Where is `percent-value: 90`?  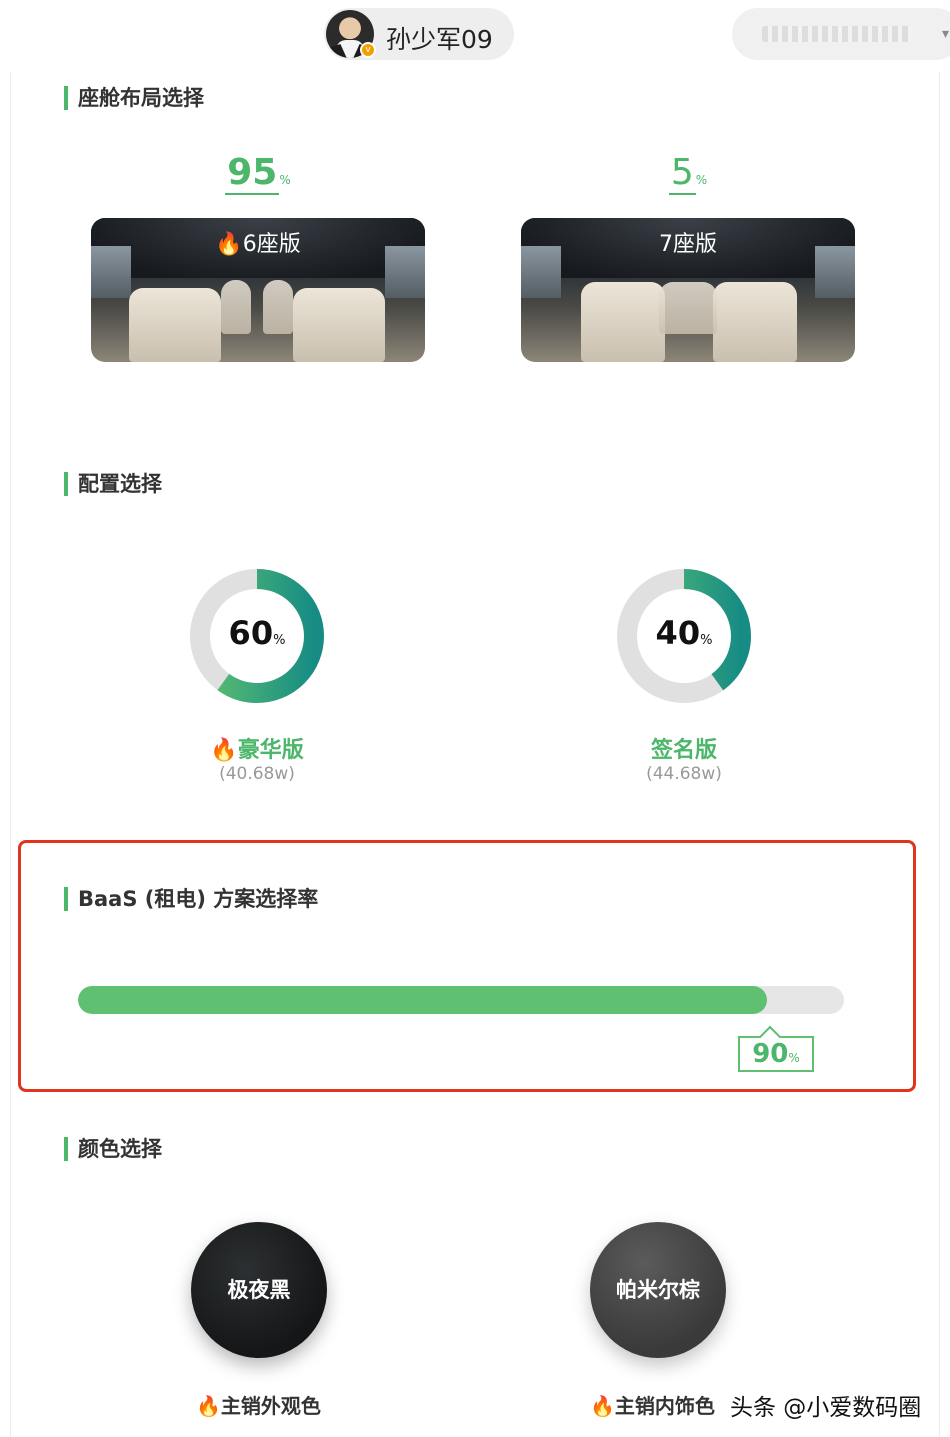
percent-value: 90 is located at coordinates (770, 1054).